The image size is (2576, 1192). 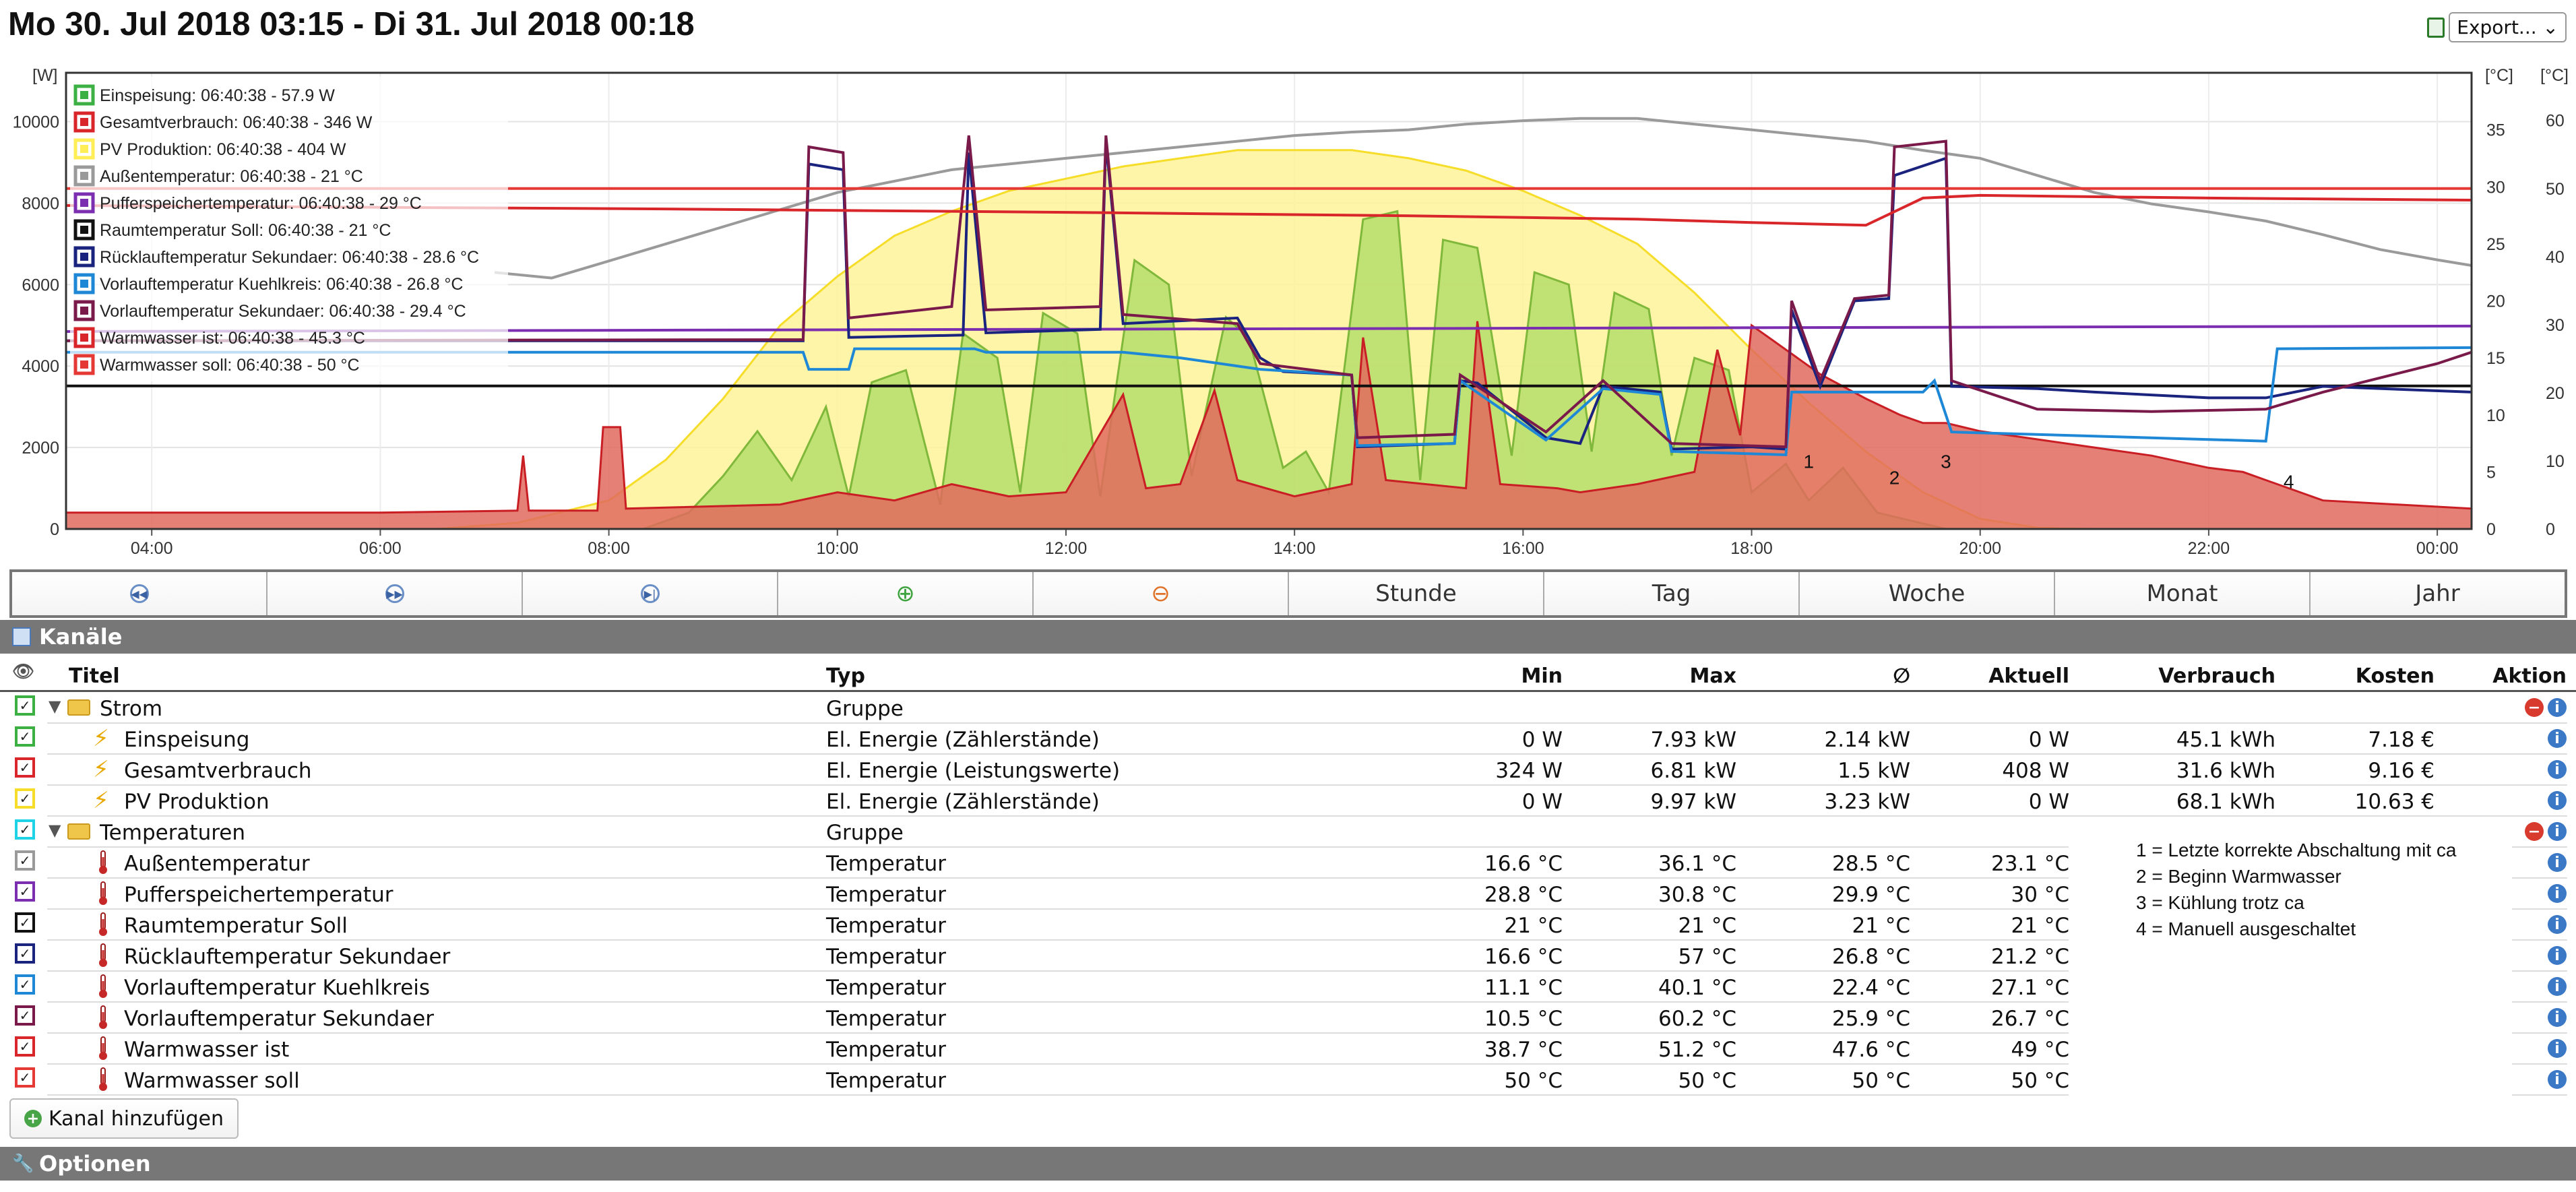 I want to click on skip-end-icon: ▶|, so click(x=650, y=593).